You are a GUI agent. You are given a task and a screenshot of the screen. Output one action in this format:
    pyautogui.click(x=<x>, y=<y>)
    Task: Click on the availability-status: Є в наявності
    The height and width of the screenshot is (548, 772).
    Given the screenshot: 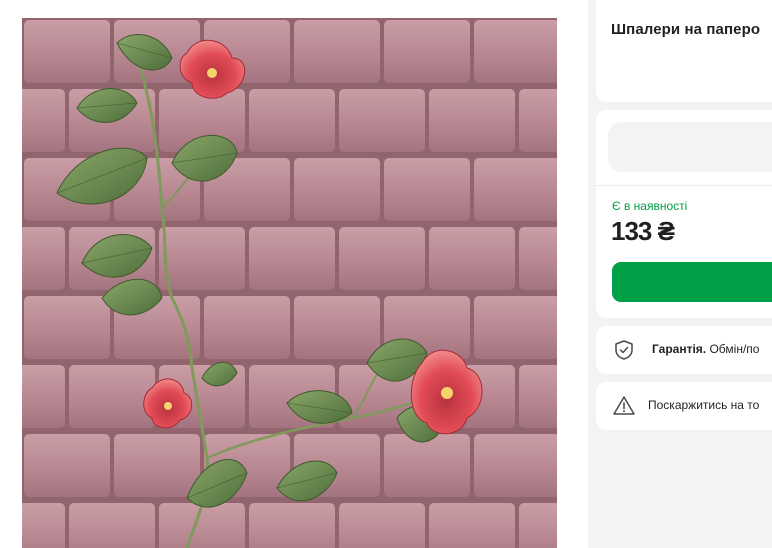 What is the action you would take?
    pyautogui.click(x=650, y=206)
    